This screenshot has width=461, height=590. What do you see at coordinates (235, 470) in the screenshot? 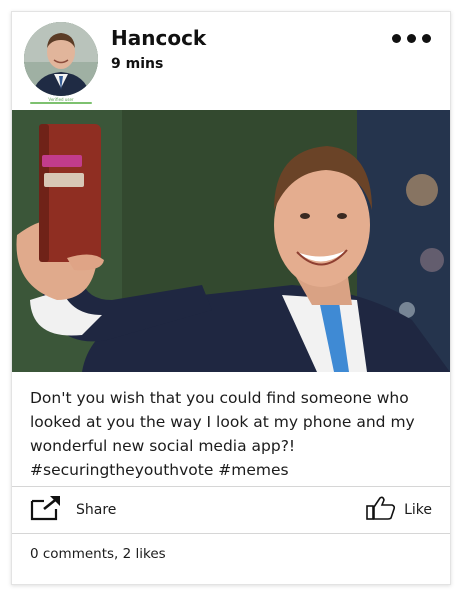
I see `hashtags: #securingtheyouthvote #memes` at bounding box center [235, 470].